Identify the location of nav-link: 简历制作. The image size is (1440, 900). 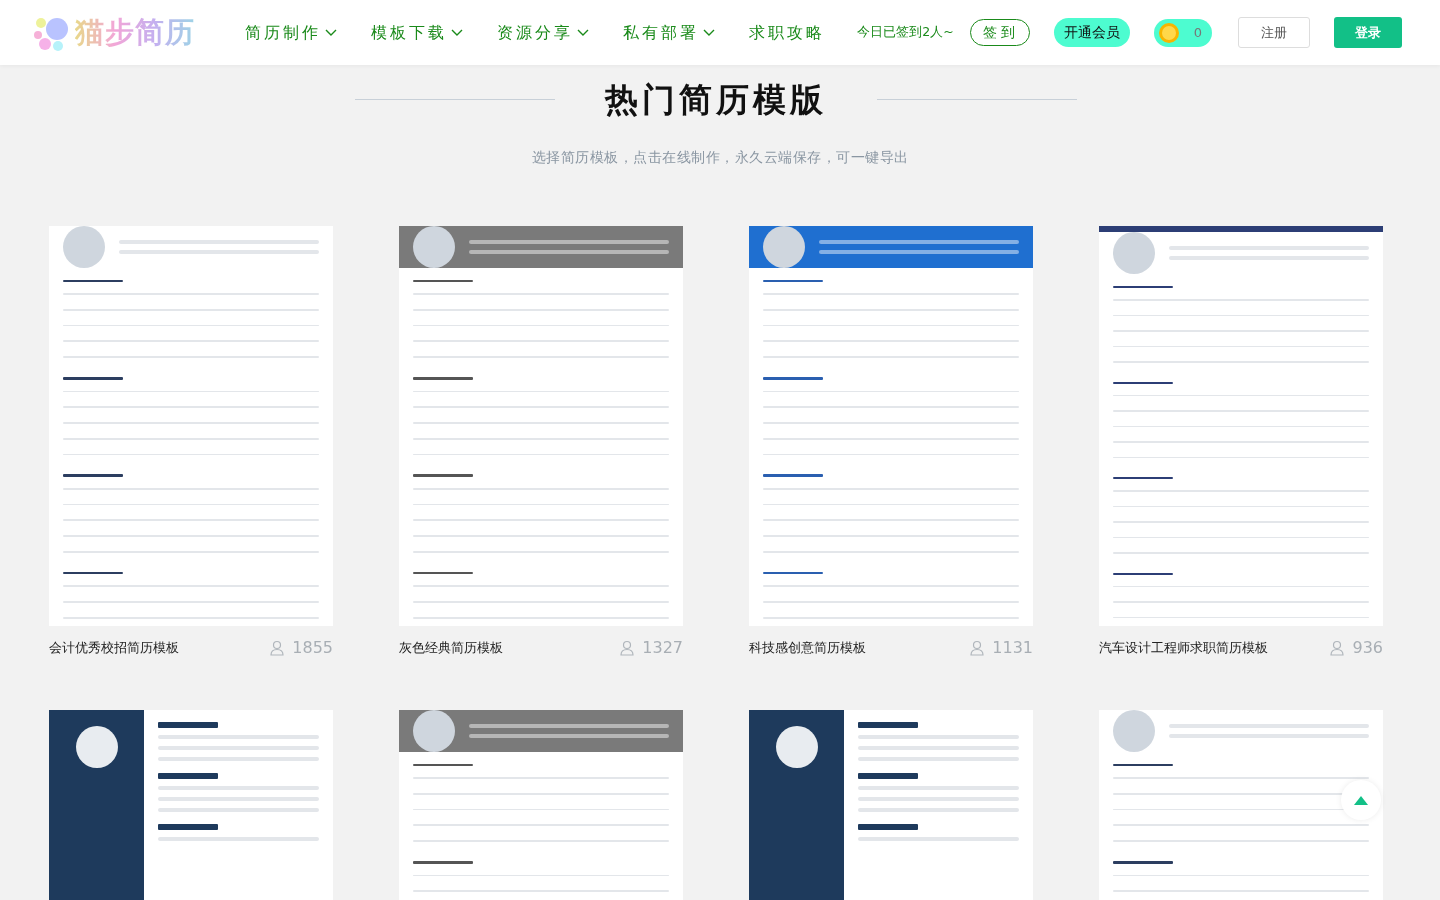
(291, 32).